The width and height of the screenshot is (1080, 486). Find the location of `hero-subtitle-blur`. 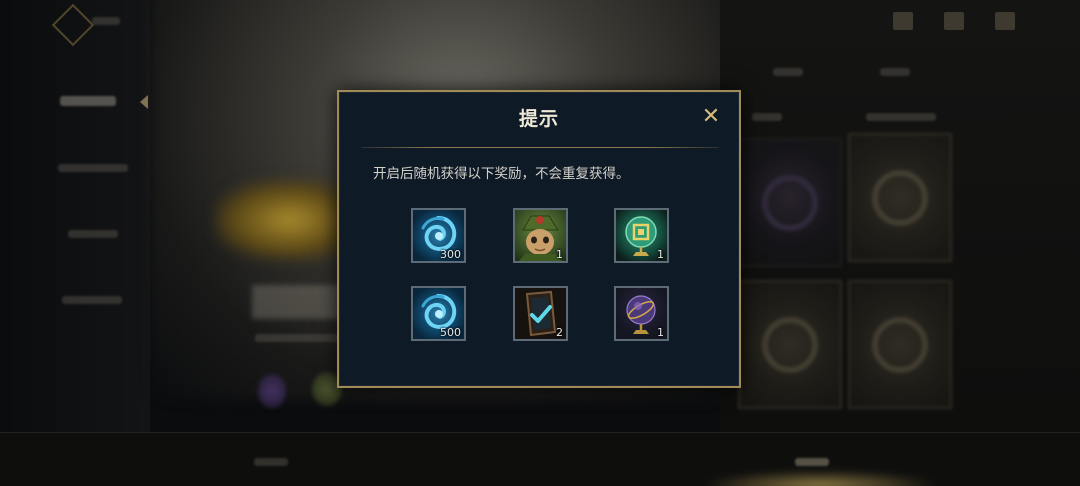

hero-subtitle-blur is located at coordinates (297, 338).